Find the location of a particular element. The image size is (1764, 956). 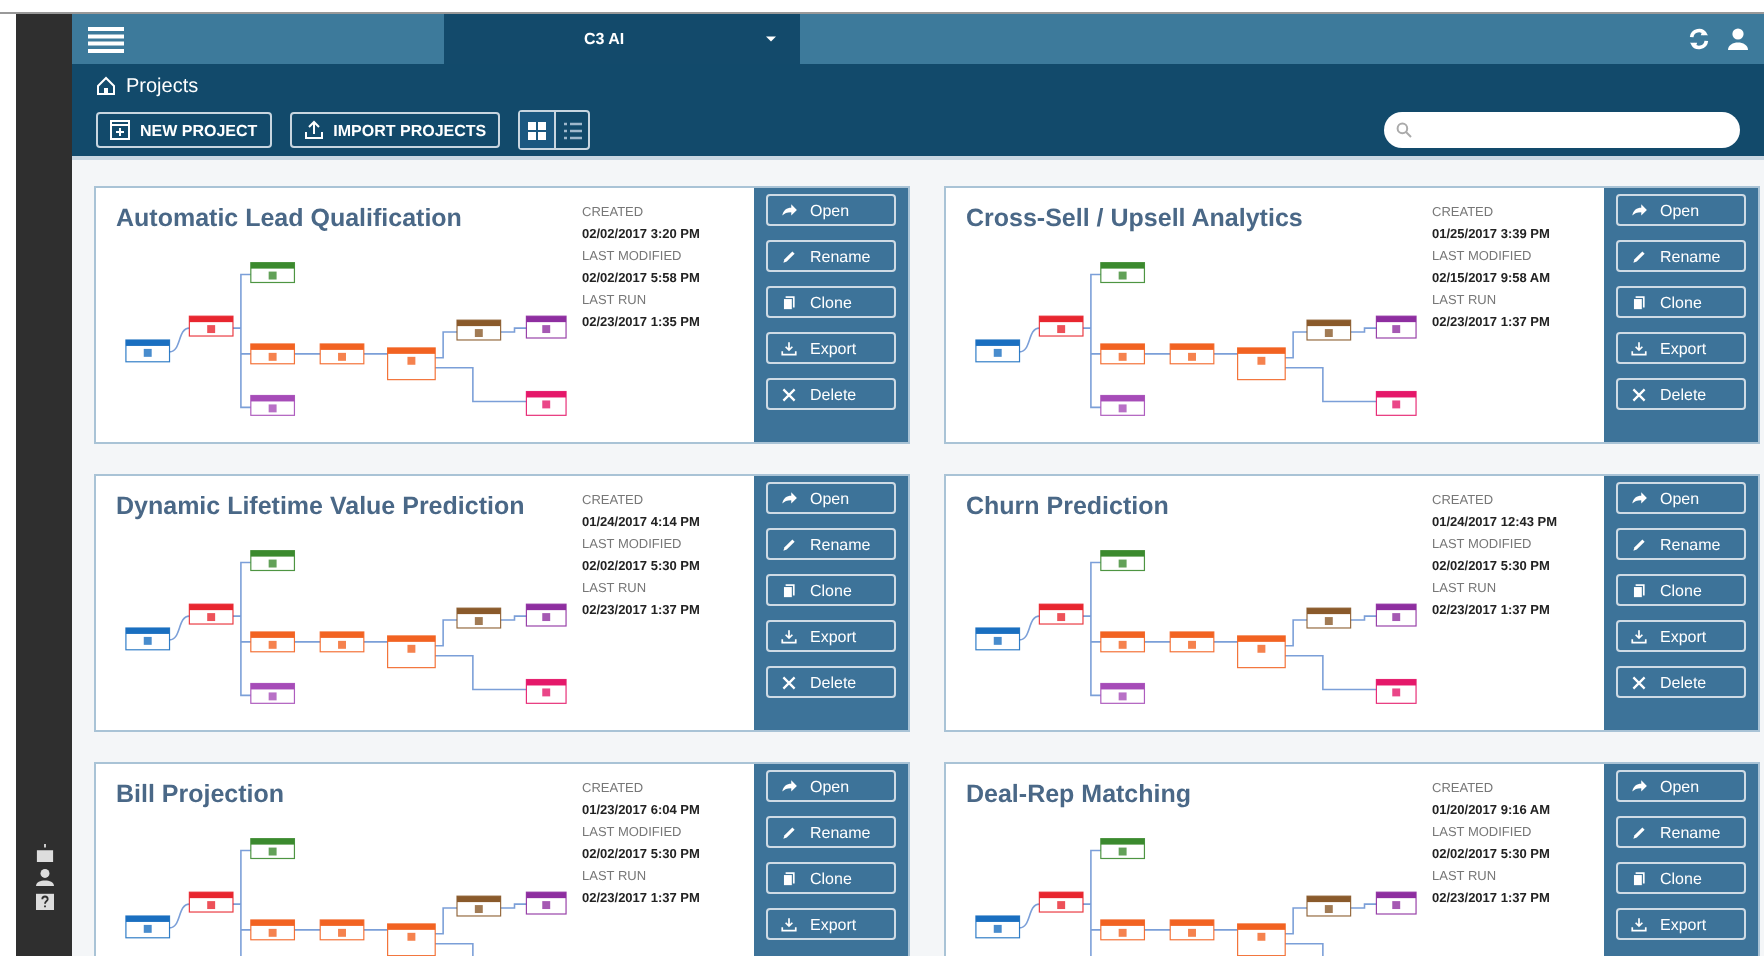

cake-icon is located at coordinates (44, 853).